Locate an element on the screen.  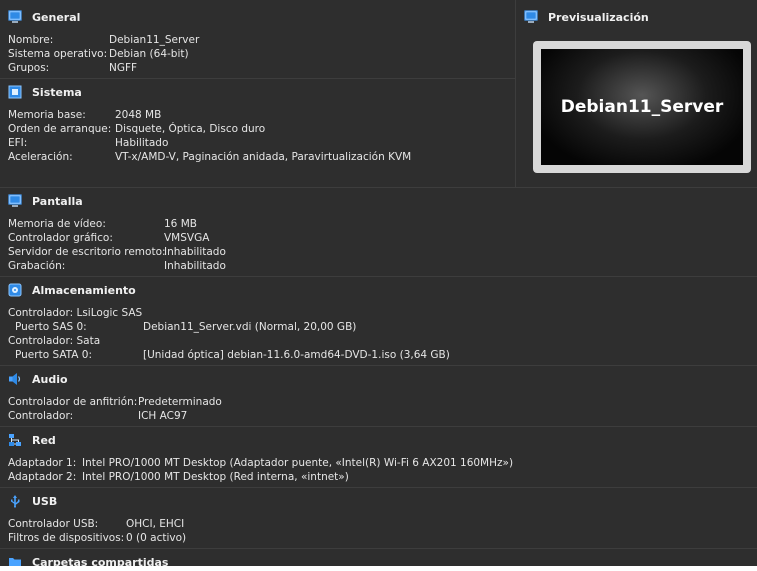
storage-icon is located at coordinates (15, 290).